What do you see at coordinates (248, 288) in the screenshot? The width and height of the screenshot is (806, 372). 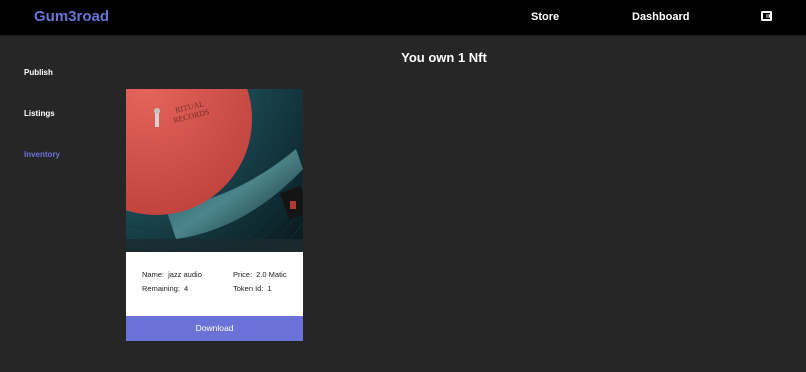 I see `token-id-label: Token Id:` at bounding box center [248, 288].